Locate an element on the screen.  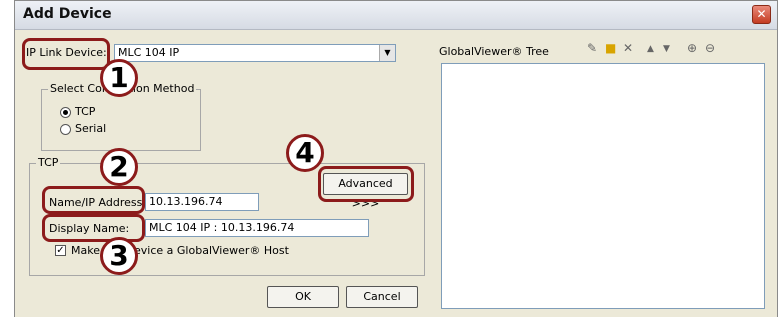
radio-tcp is located at coordinates (65, 112).